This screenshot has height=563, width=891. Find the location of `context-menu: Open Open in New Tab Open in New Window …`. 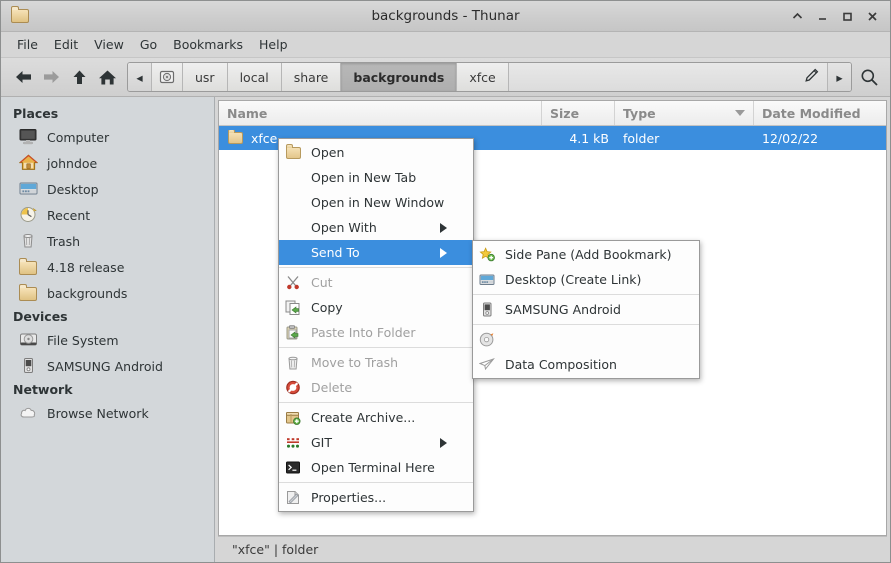

context-menu: Open Open in New Tab Open in New Window … is located at coordinates (376, 325).